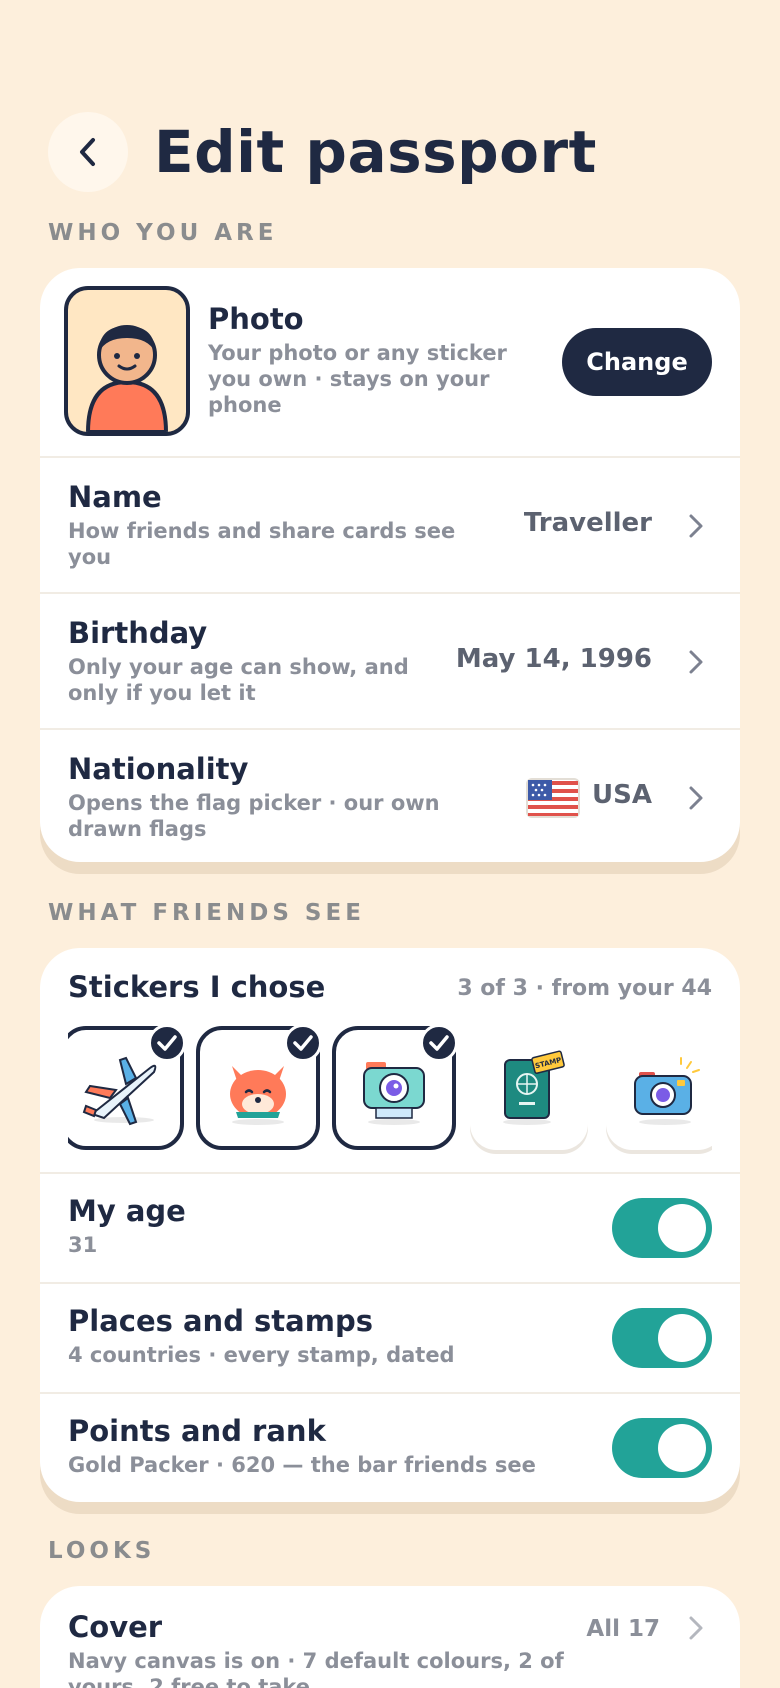  Describe the element at coordinates (258, 1095) in the screenshot. I see `fox-icon` at that location.